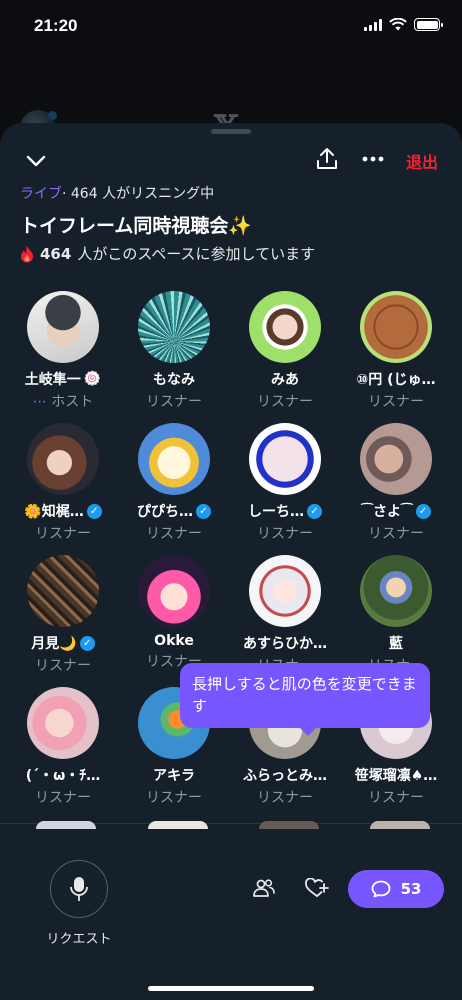  What do you see at coordinates (422, 161) in the screenshot?
I see `exit-button: 退出` at bounding box center [422, 161].